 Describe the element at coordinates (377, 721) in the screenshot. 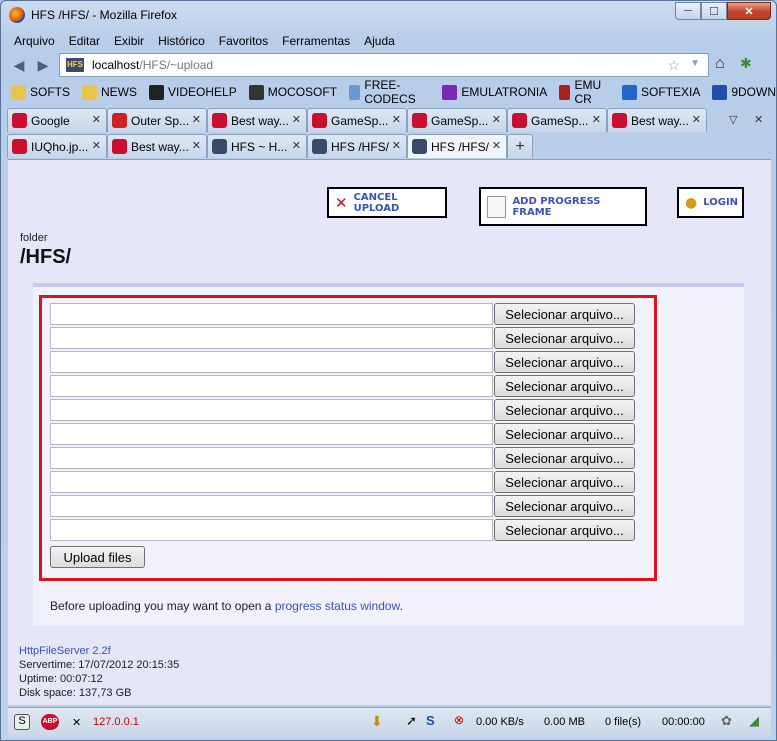

I see `download-icon: ⬇` at that location.